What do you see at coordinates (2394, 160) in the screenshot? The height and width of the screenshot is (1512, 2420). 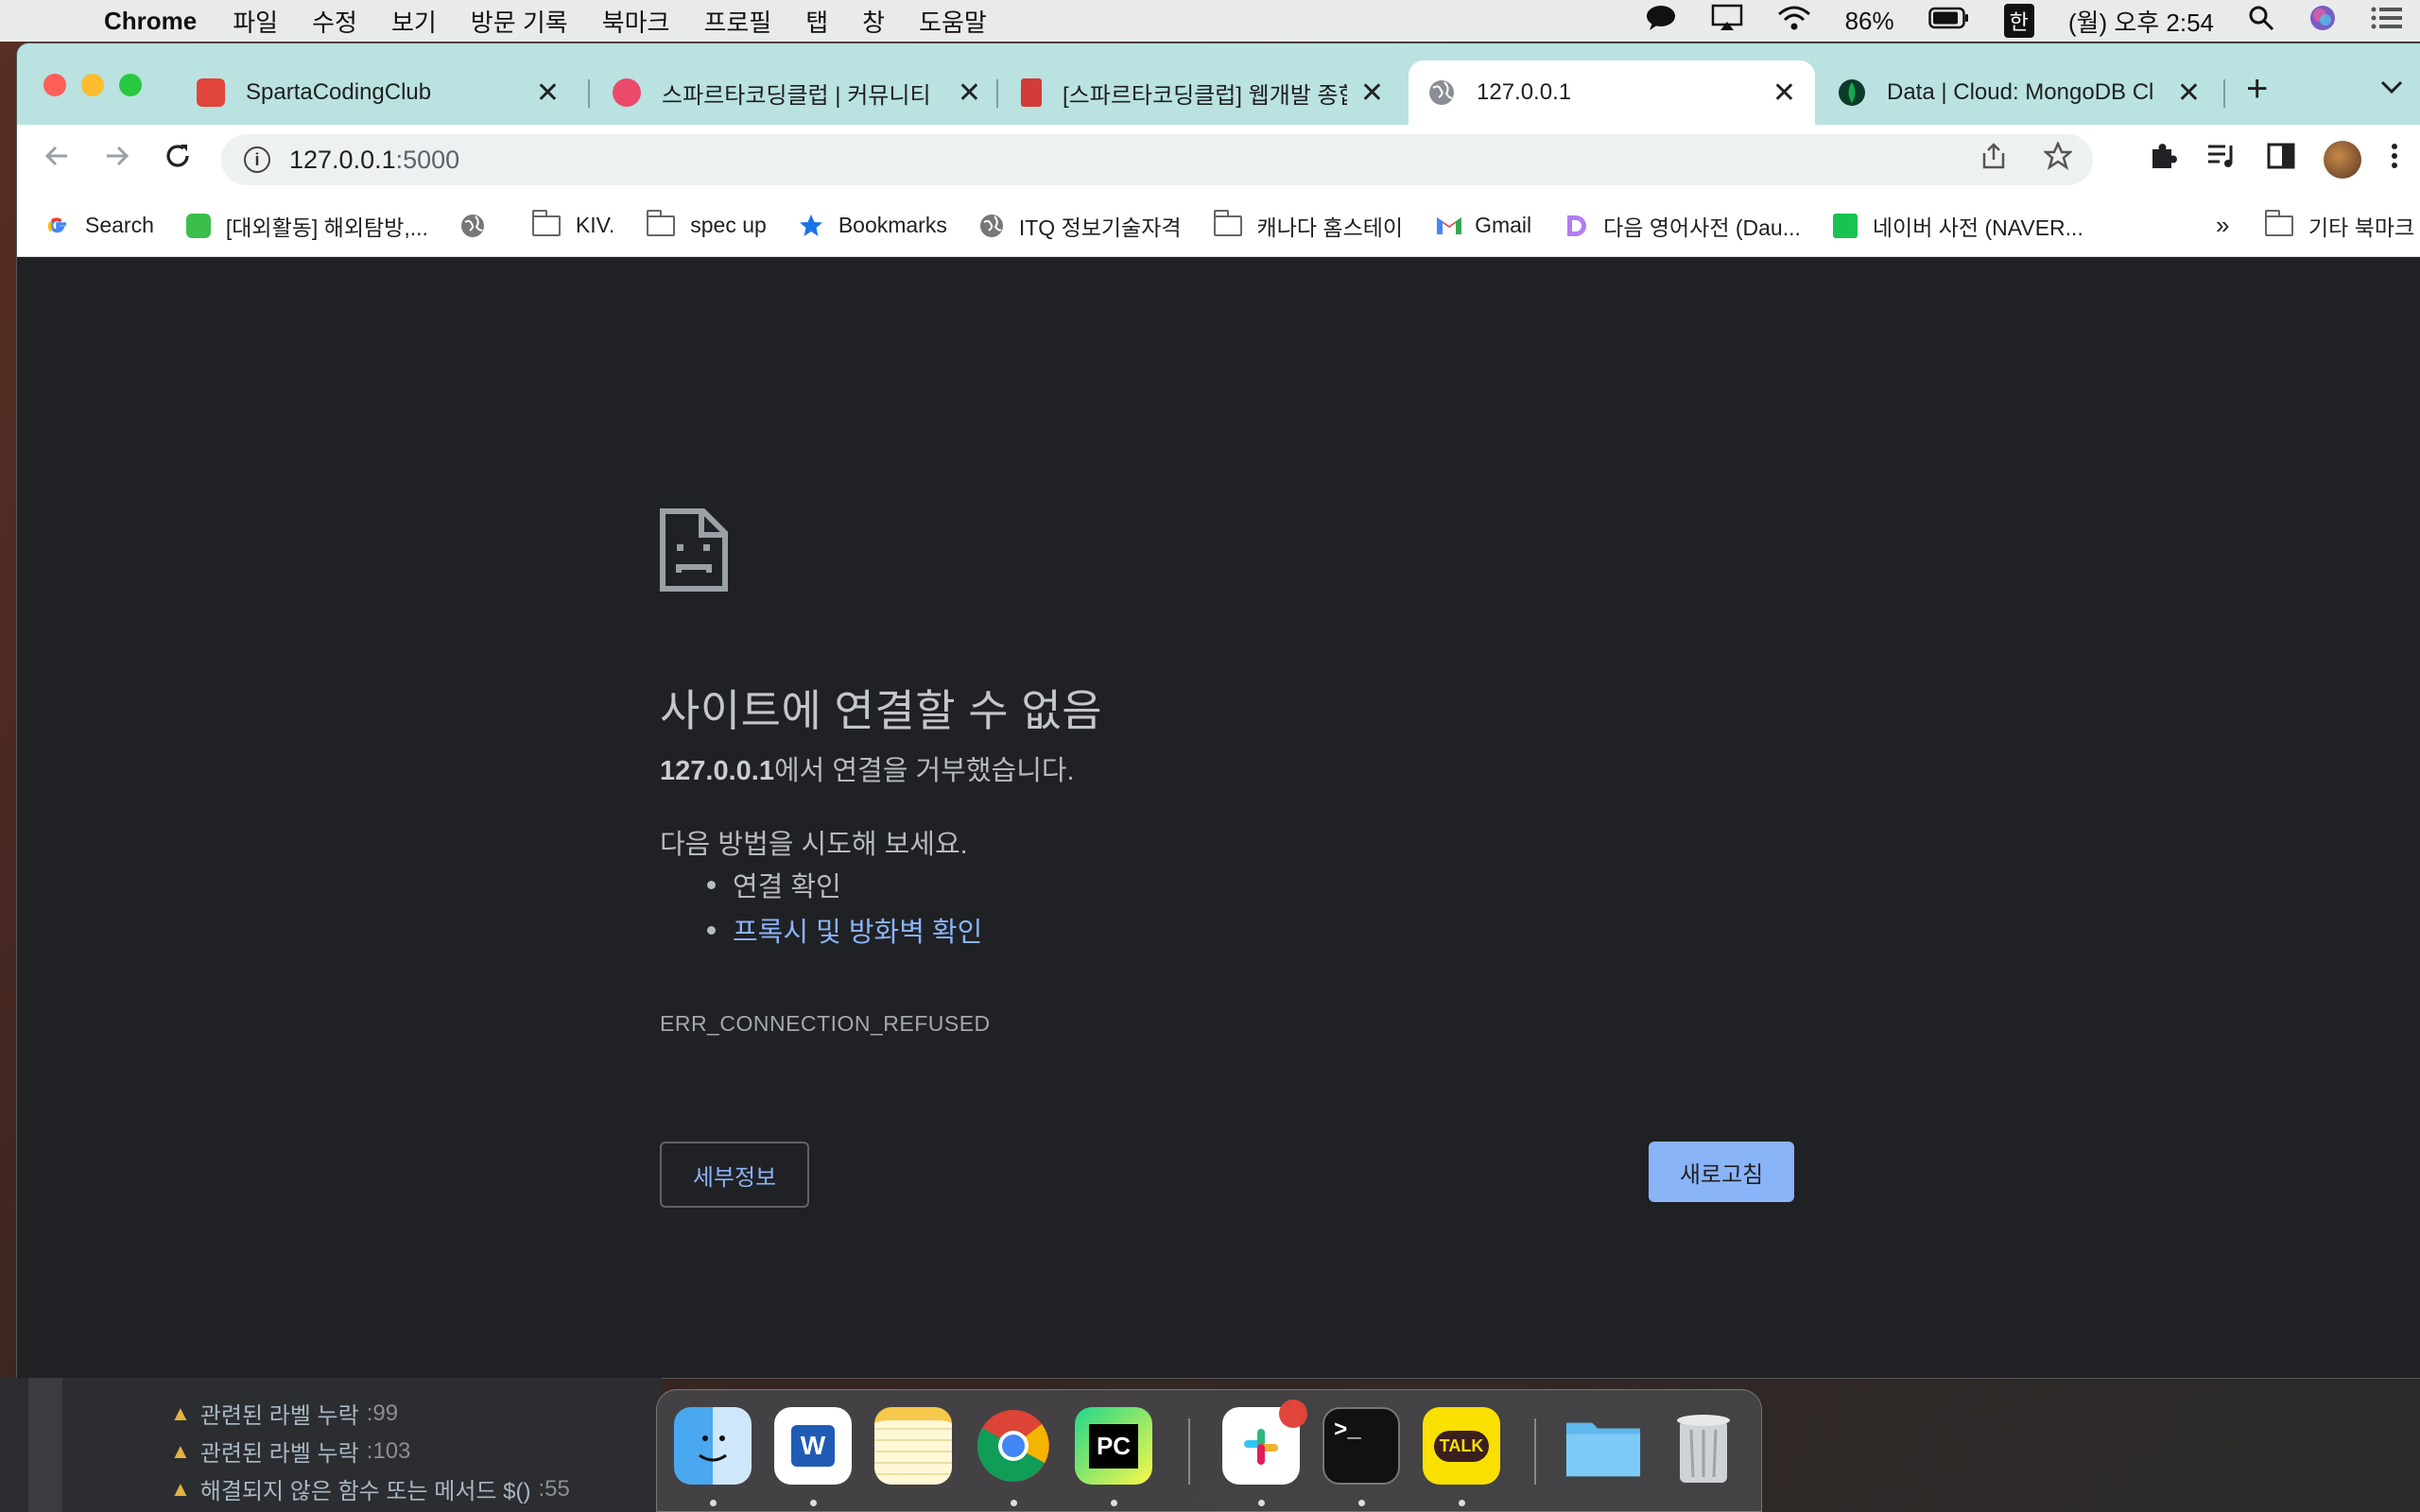 I see `chrome-menu-kebab-icon` at bounding box center [2394, 160].